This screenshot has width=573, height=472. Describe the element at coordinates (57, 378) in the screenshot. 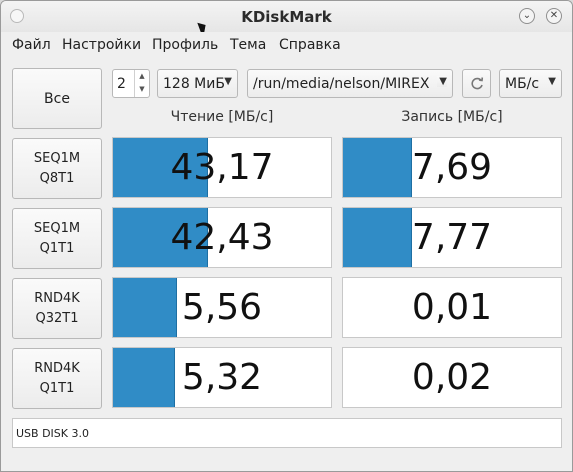

I see `test-button-rnd4k-q1t1: RND4K Q1T1` at that location.